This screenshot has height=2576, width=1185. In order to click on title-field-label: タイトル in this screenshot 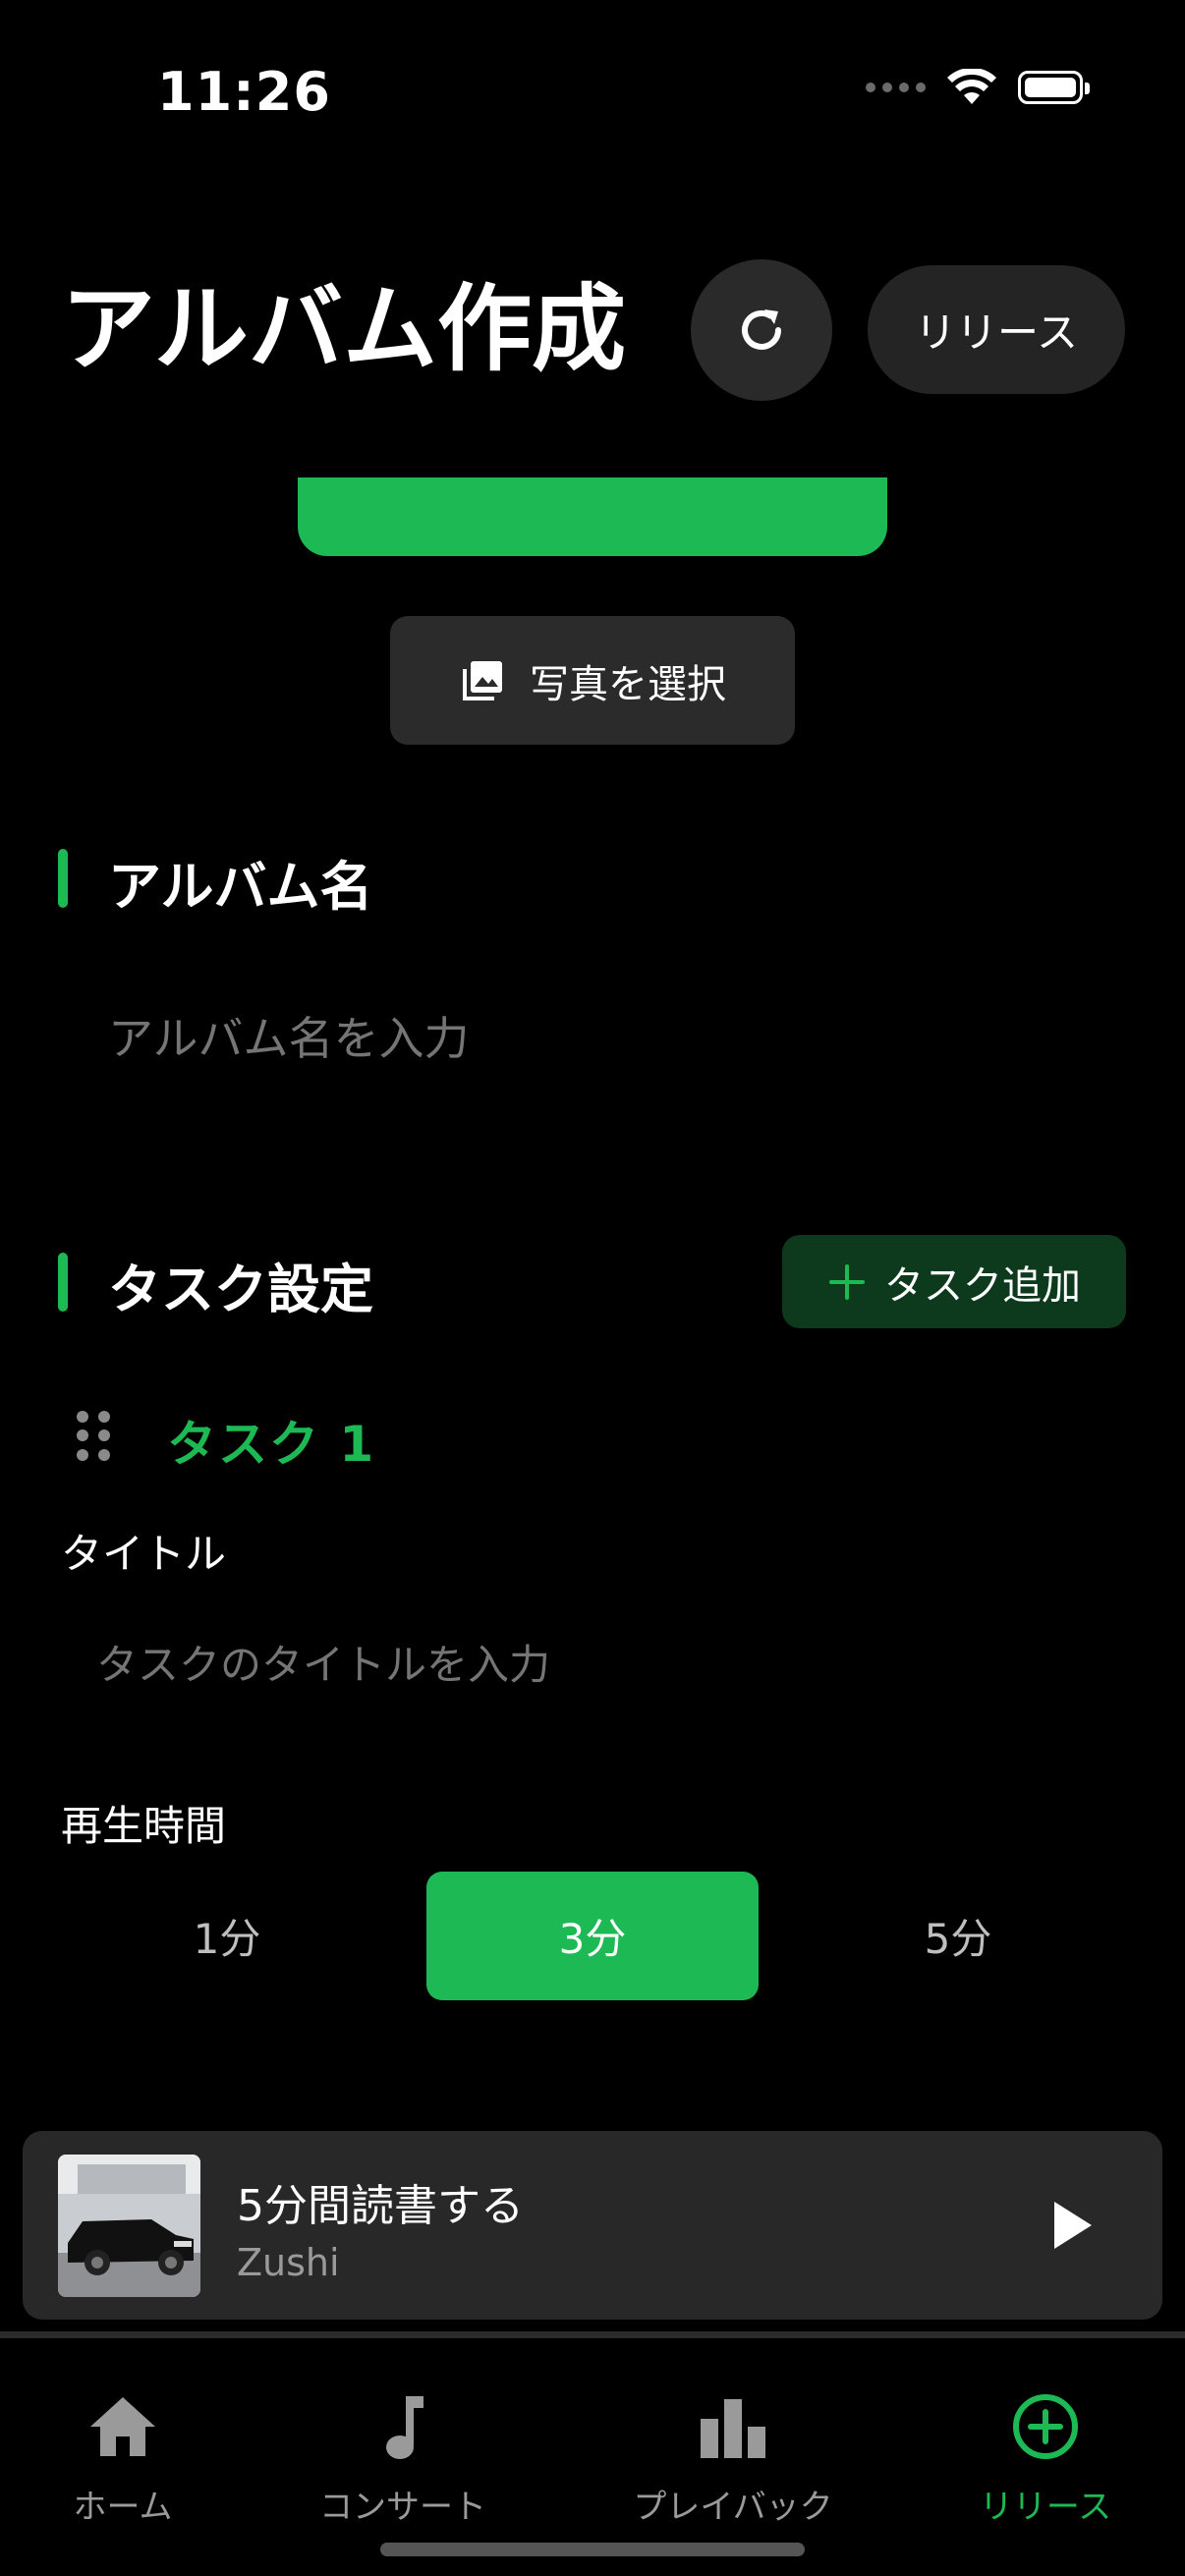, I will do `click(144, 1554)`.